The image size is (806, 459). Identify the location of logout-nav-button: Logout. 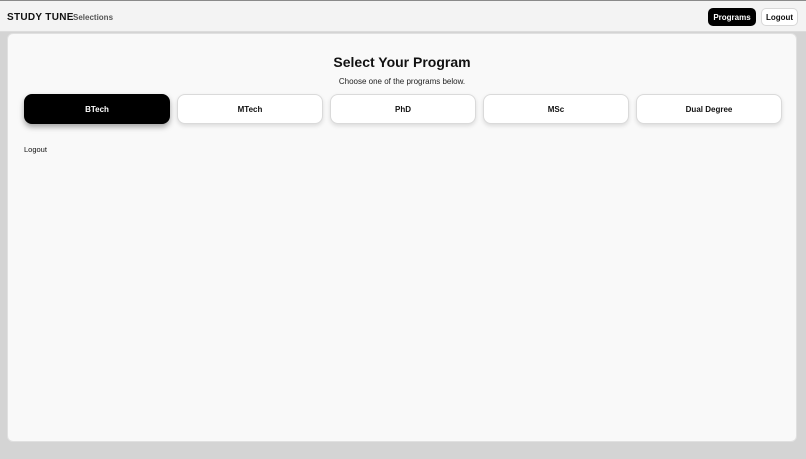
(779, 17).